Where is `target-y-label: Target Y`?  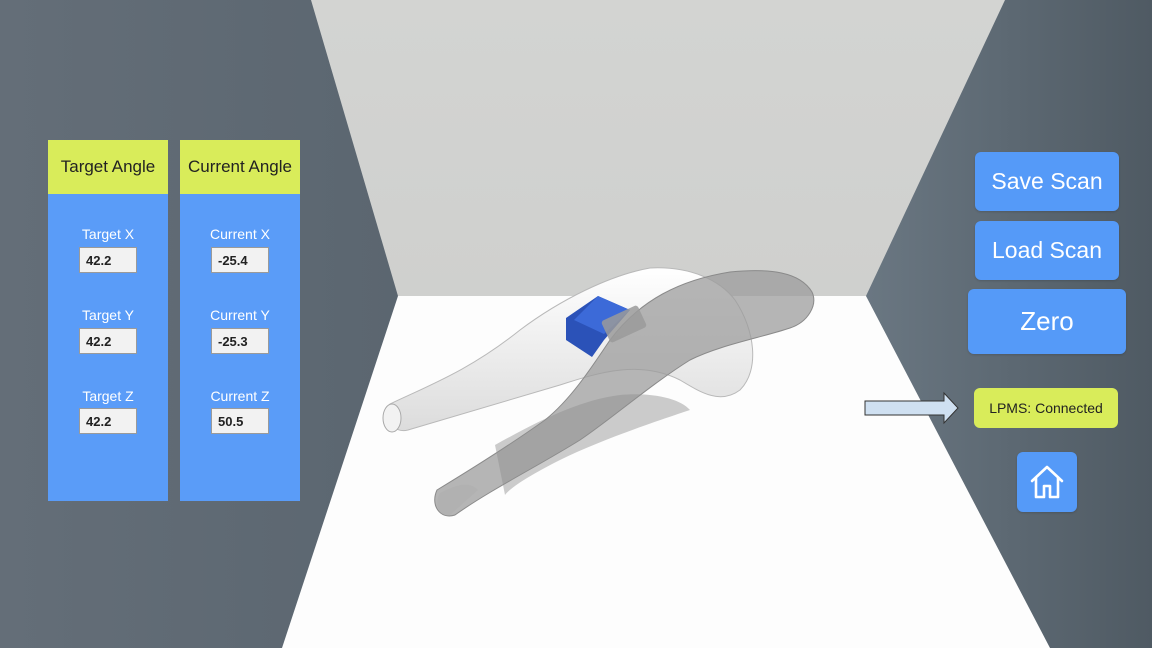
target-y-label: Target Y is located at coordinates (108, 315).